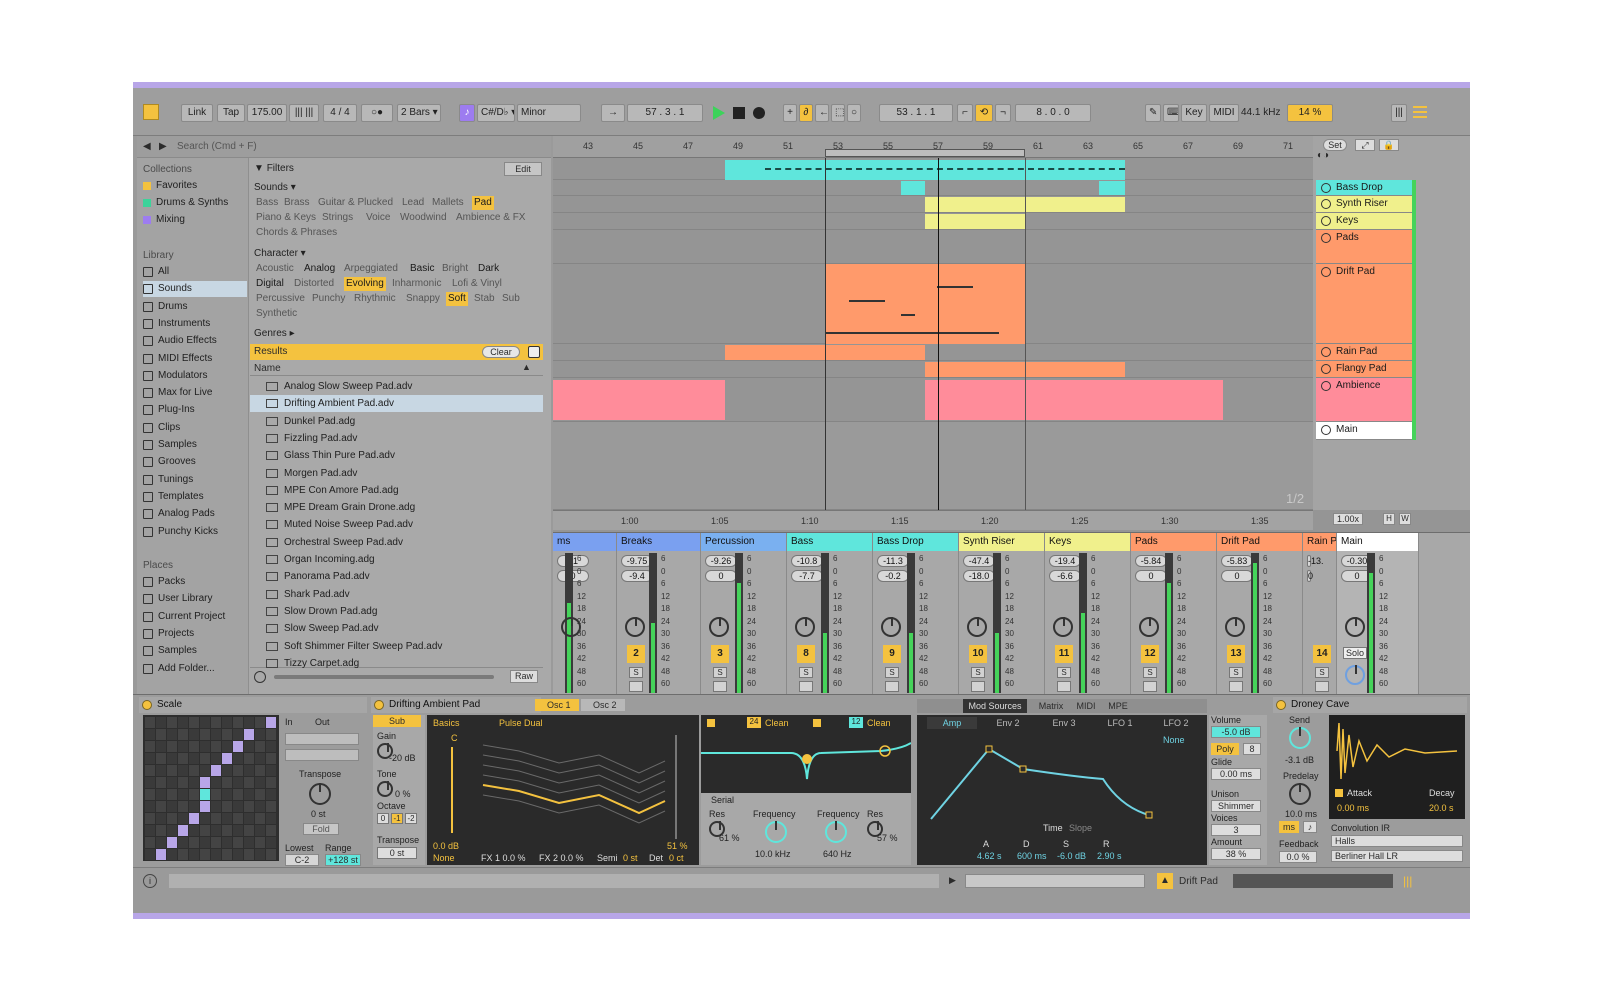 The image size is (1600, 1000). What do you see at coordinates (197, 113) in the screenshot?
I see `link-button: Link` at bounding box center [197, 113].